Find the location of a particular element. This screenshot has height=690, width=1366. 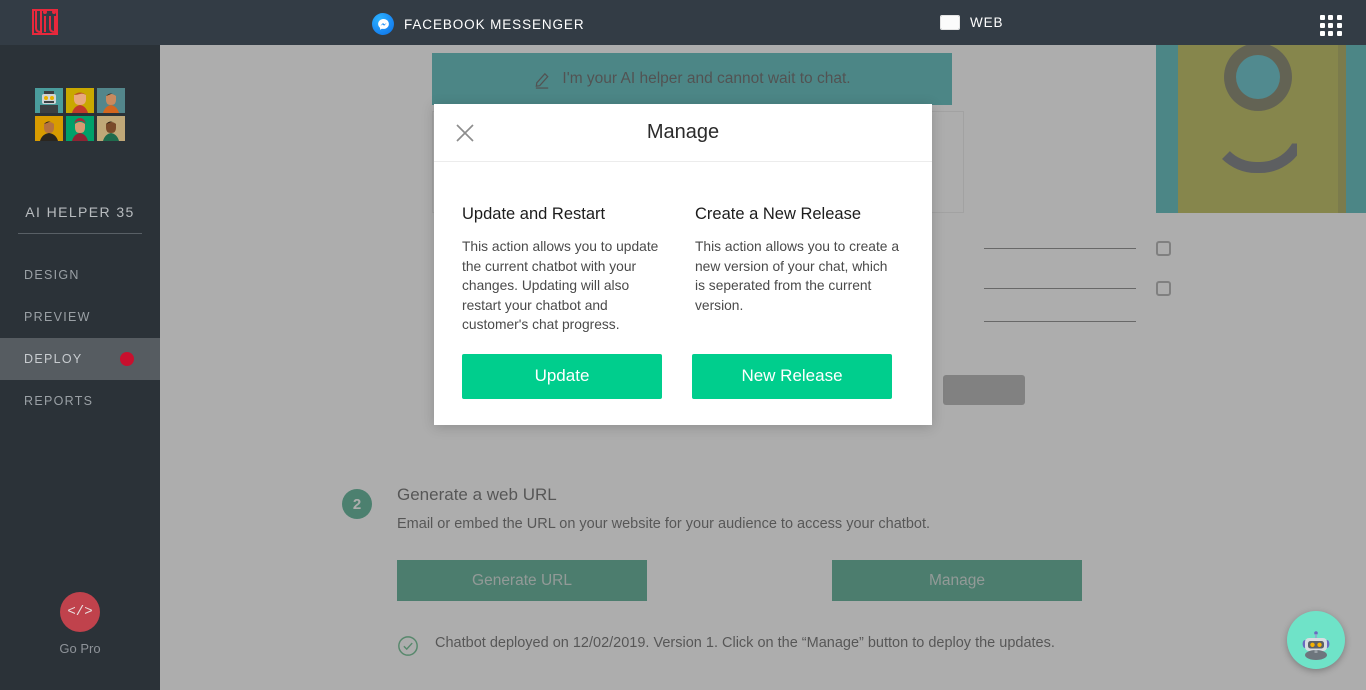

channel-facebook-messenger: FACEBOOK MESSENGER is located at coordinates (478, 24).